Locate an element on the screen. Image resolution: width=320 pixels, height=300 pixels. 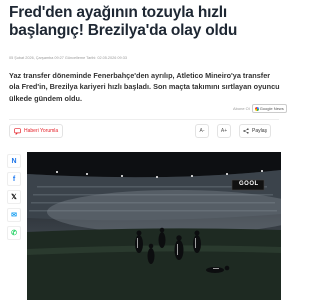
font-increase-button: A+ is located at coordinates (224, 131).